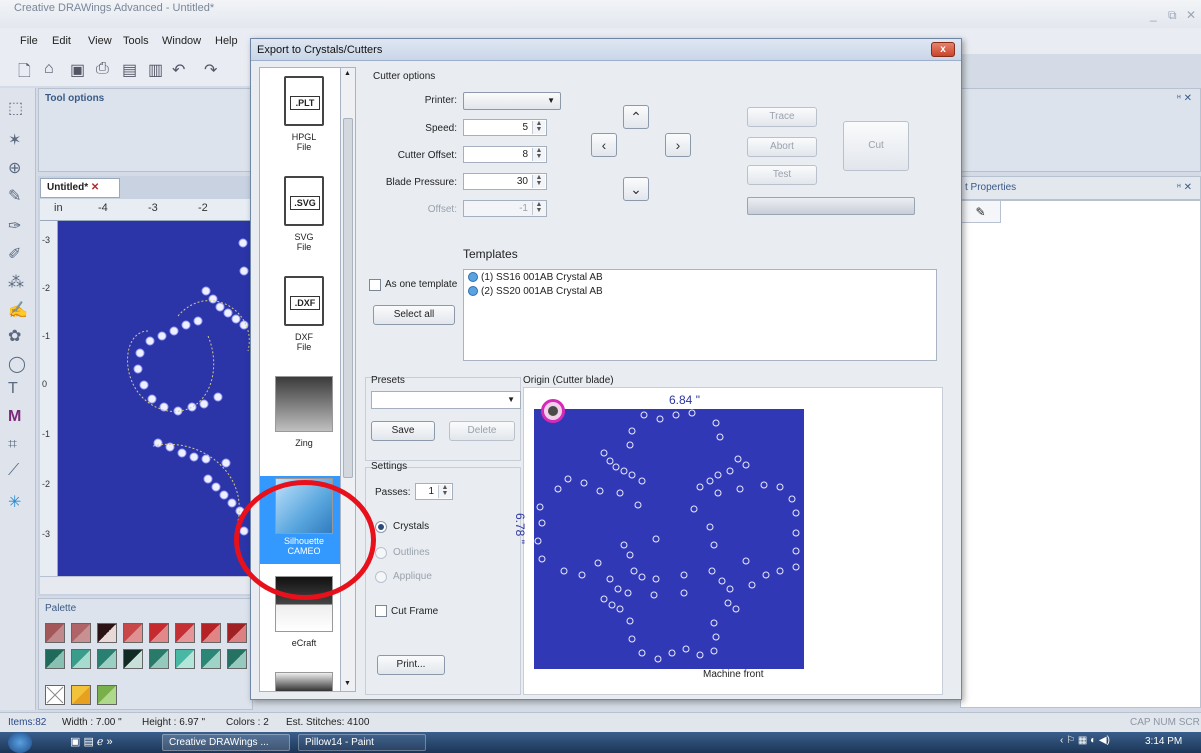 The width and height of the screenshot is (1201, 753). Describe the element at coordinates (91, 741) in the screenshot. I see `quicklaunch-icons: ▣ ▤ ℯ »` at that location.